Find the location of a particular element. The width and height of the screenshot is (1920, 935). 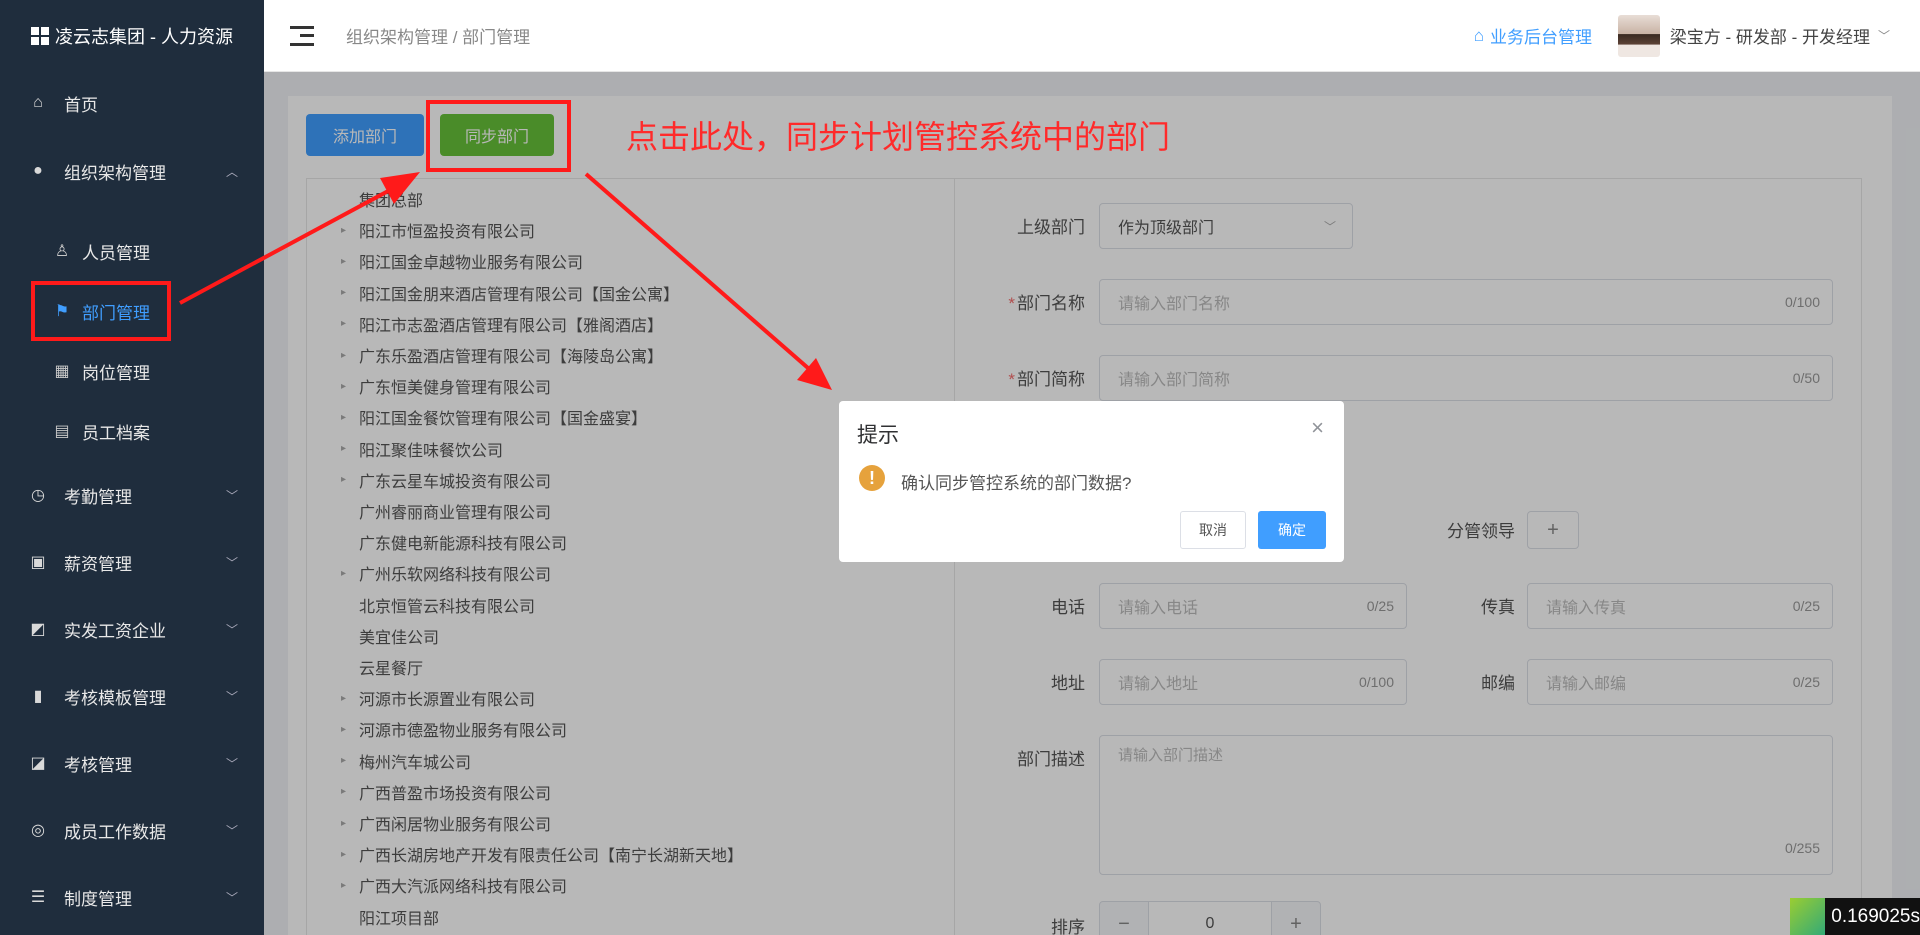

sidebar-item-archive: ▤ 员工档案 is located at coordinates (132, 431).